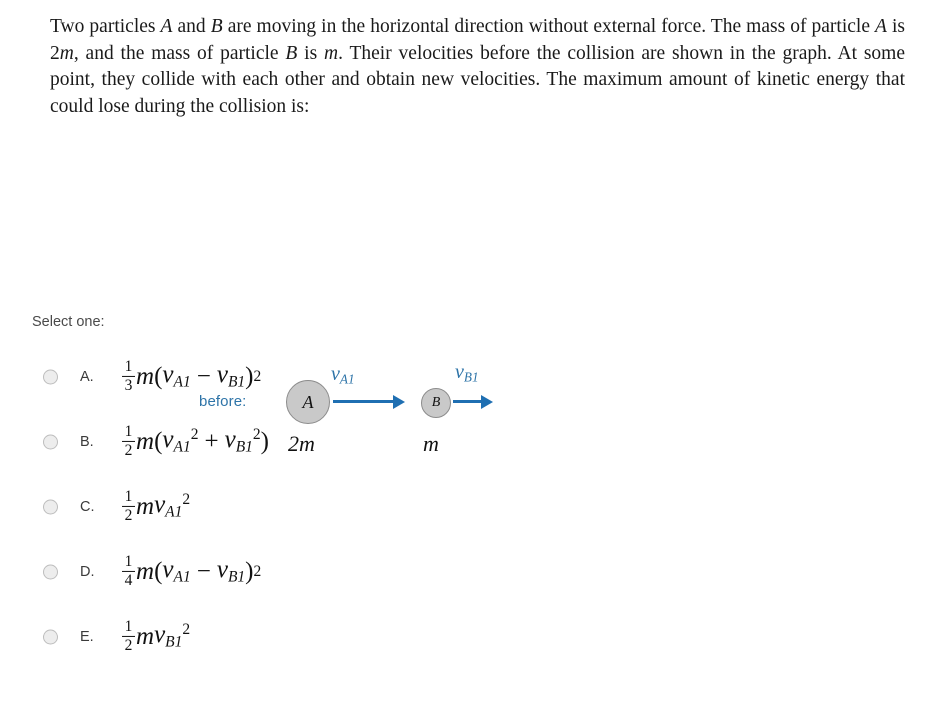 This screenshot has height=703, width=952. I want to click on fraction-denominator: 3, so click(128, 386).